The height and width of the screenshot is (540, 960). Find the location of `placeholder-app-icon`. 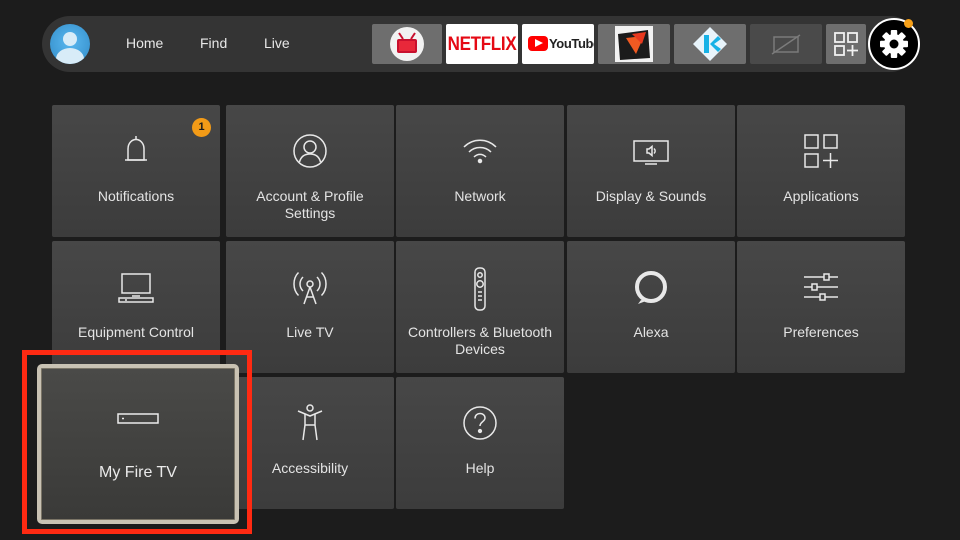

placeholder-app-icon is located at coordinates (786, 44).